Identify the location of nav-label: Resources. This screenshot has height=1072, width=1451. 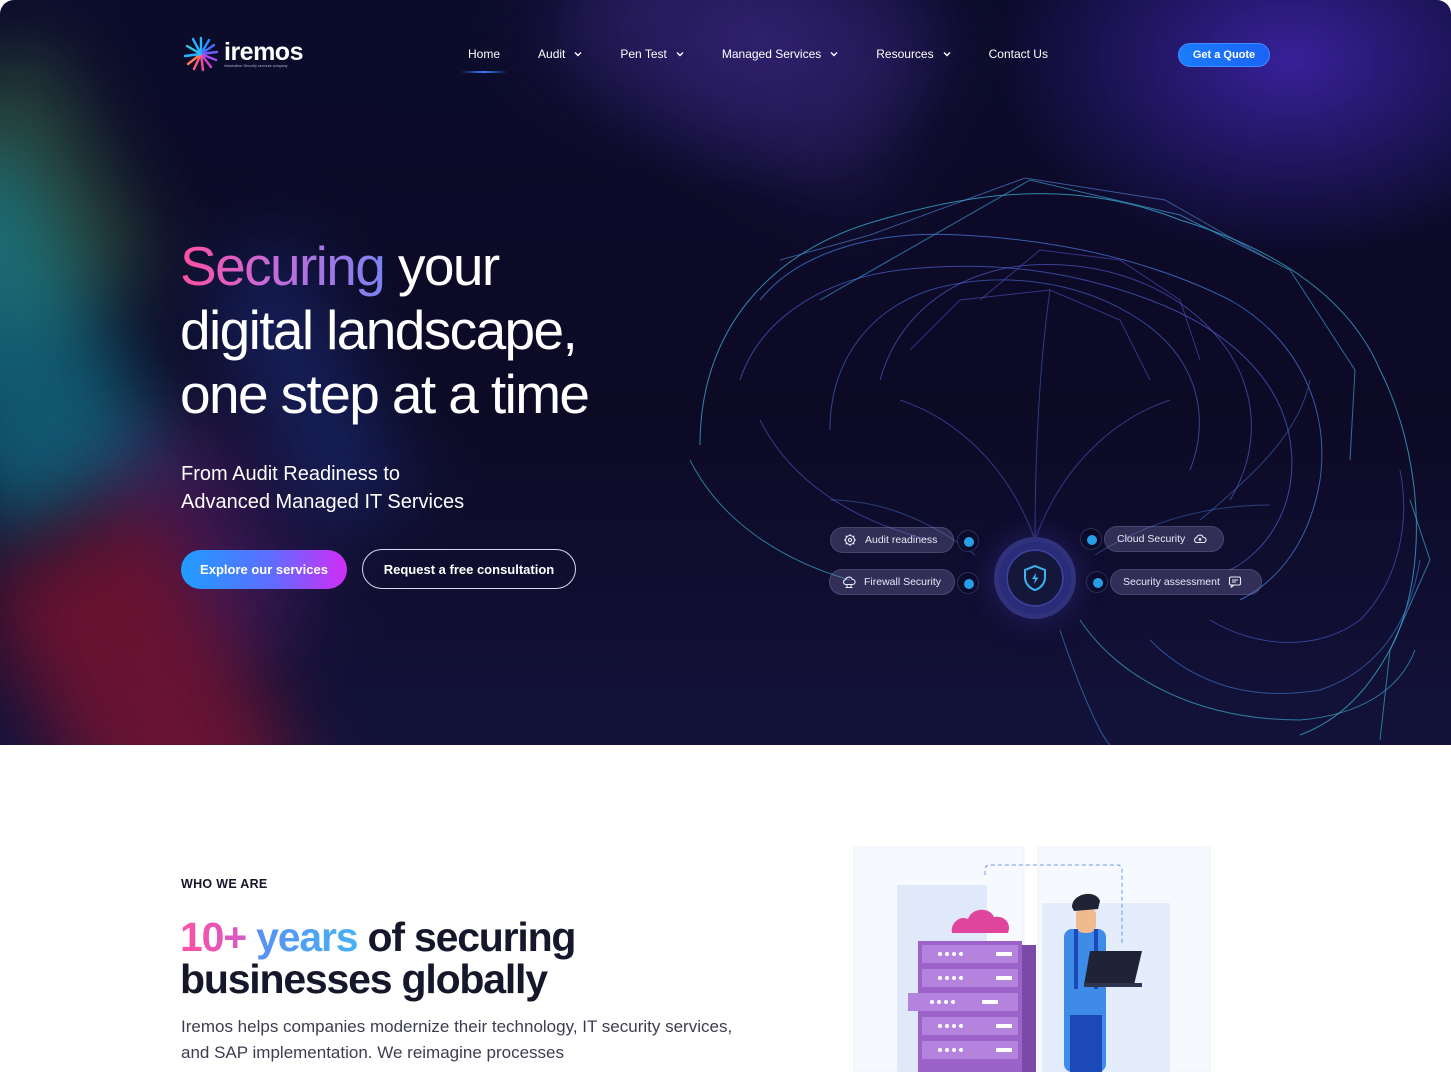
(905, 54).